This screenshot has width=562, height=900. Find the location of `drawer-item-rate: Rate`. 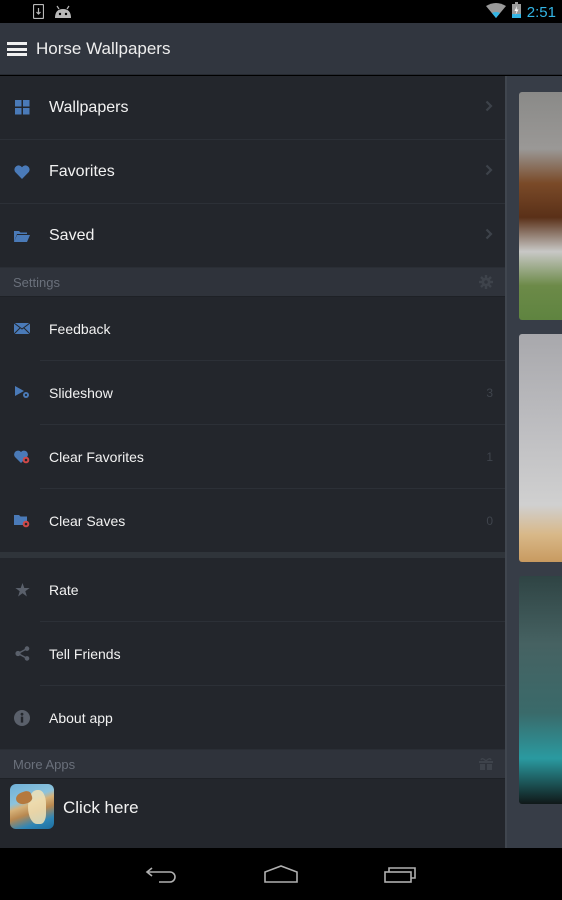

drawer-item-rate: Rate is located at coordinates (252, 589).